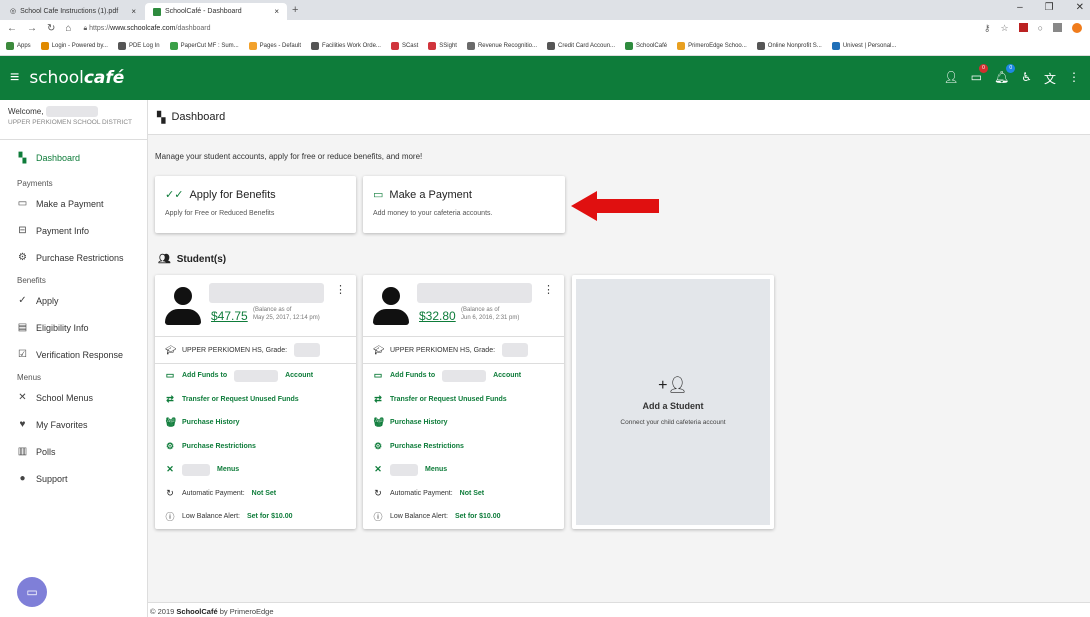  What do you see at coordinates (73, 230) in the screenshot?
I see `sidebar-item-payment-info: ⊟ Payment Info` at bounding box center [73, 230].